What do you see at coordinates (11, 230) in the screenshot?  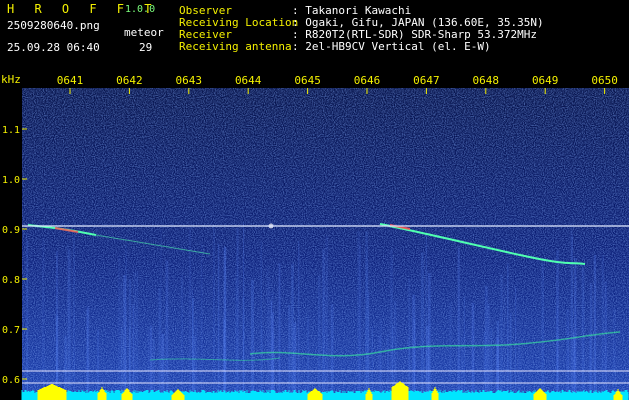 I see `y-tick-label: 0.9` at bounding box center [11, 230].